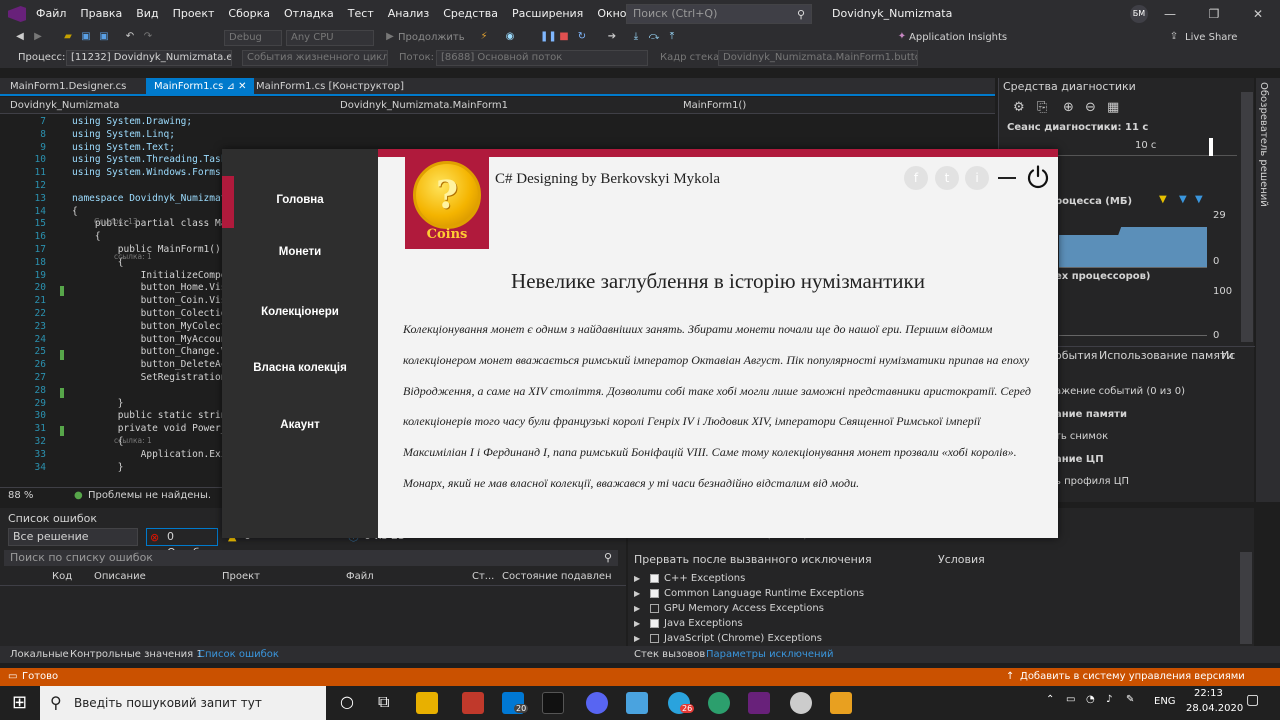 The image size is (1280, 720). I want to click on github-desktop-icon, so click(801, 703).